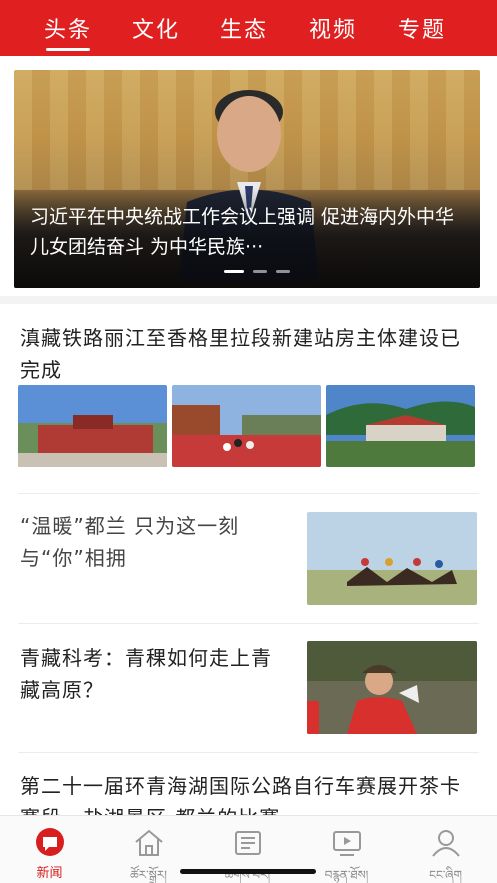  What do you see at coordinates (248, 871) in the screenshot?
I see `home-indicator` at bounding box center [248, 871].